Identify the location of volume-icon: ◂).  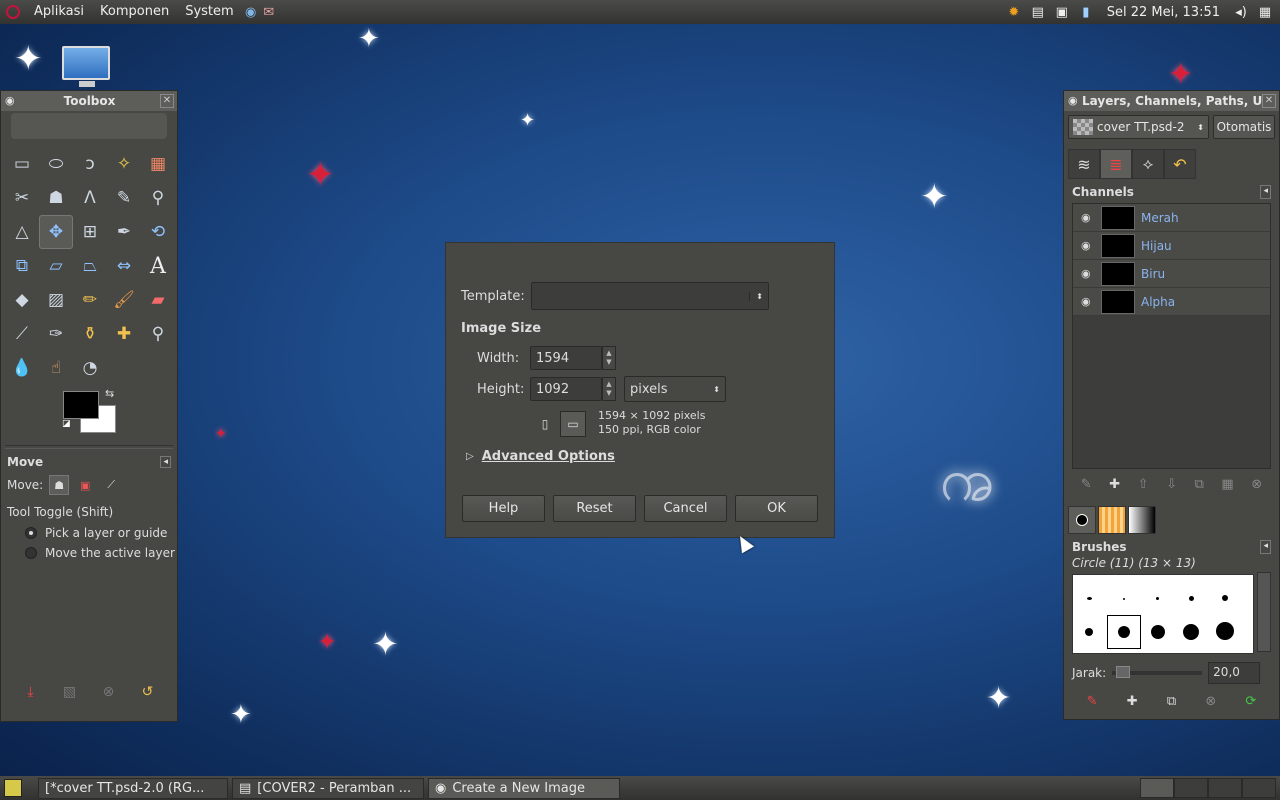
(1241, 12).